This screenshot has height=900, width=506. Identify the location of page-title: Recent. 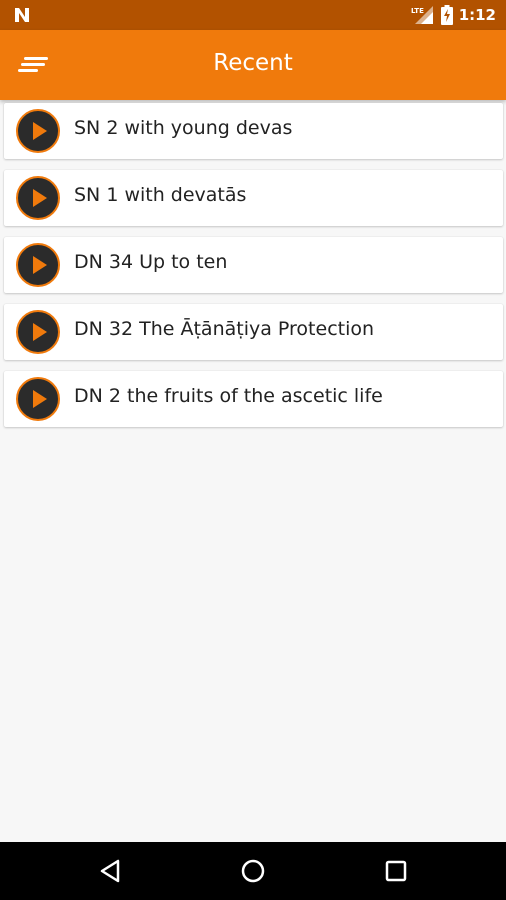
(253, 63).